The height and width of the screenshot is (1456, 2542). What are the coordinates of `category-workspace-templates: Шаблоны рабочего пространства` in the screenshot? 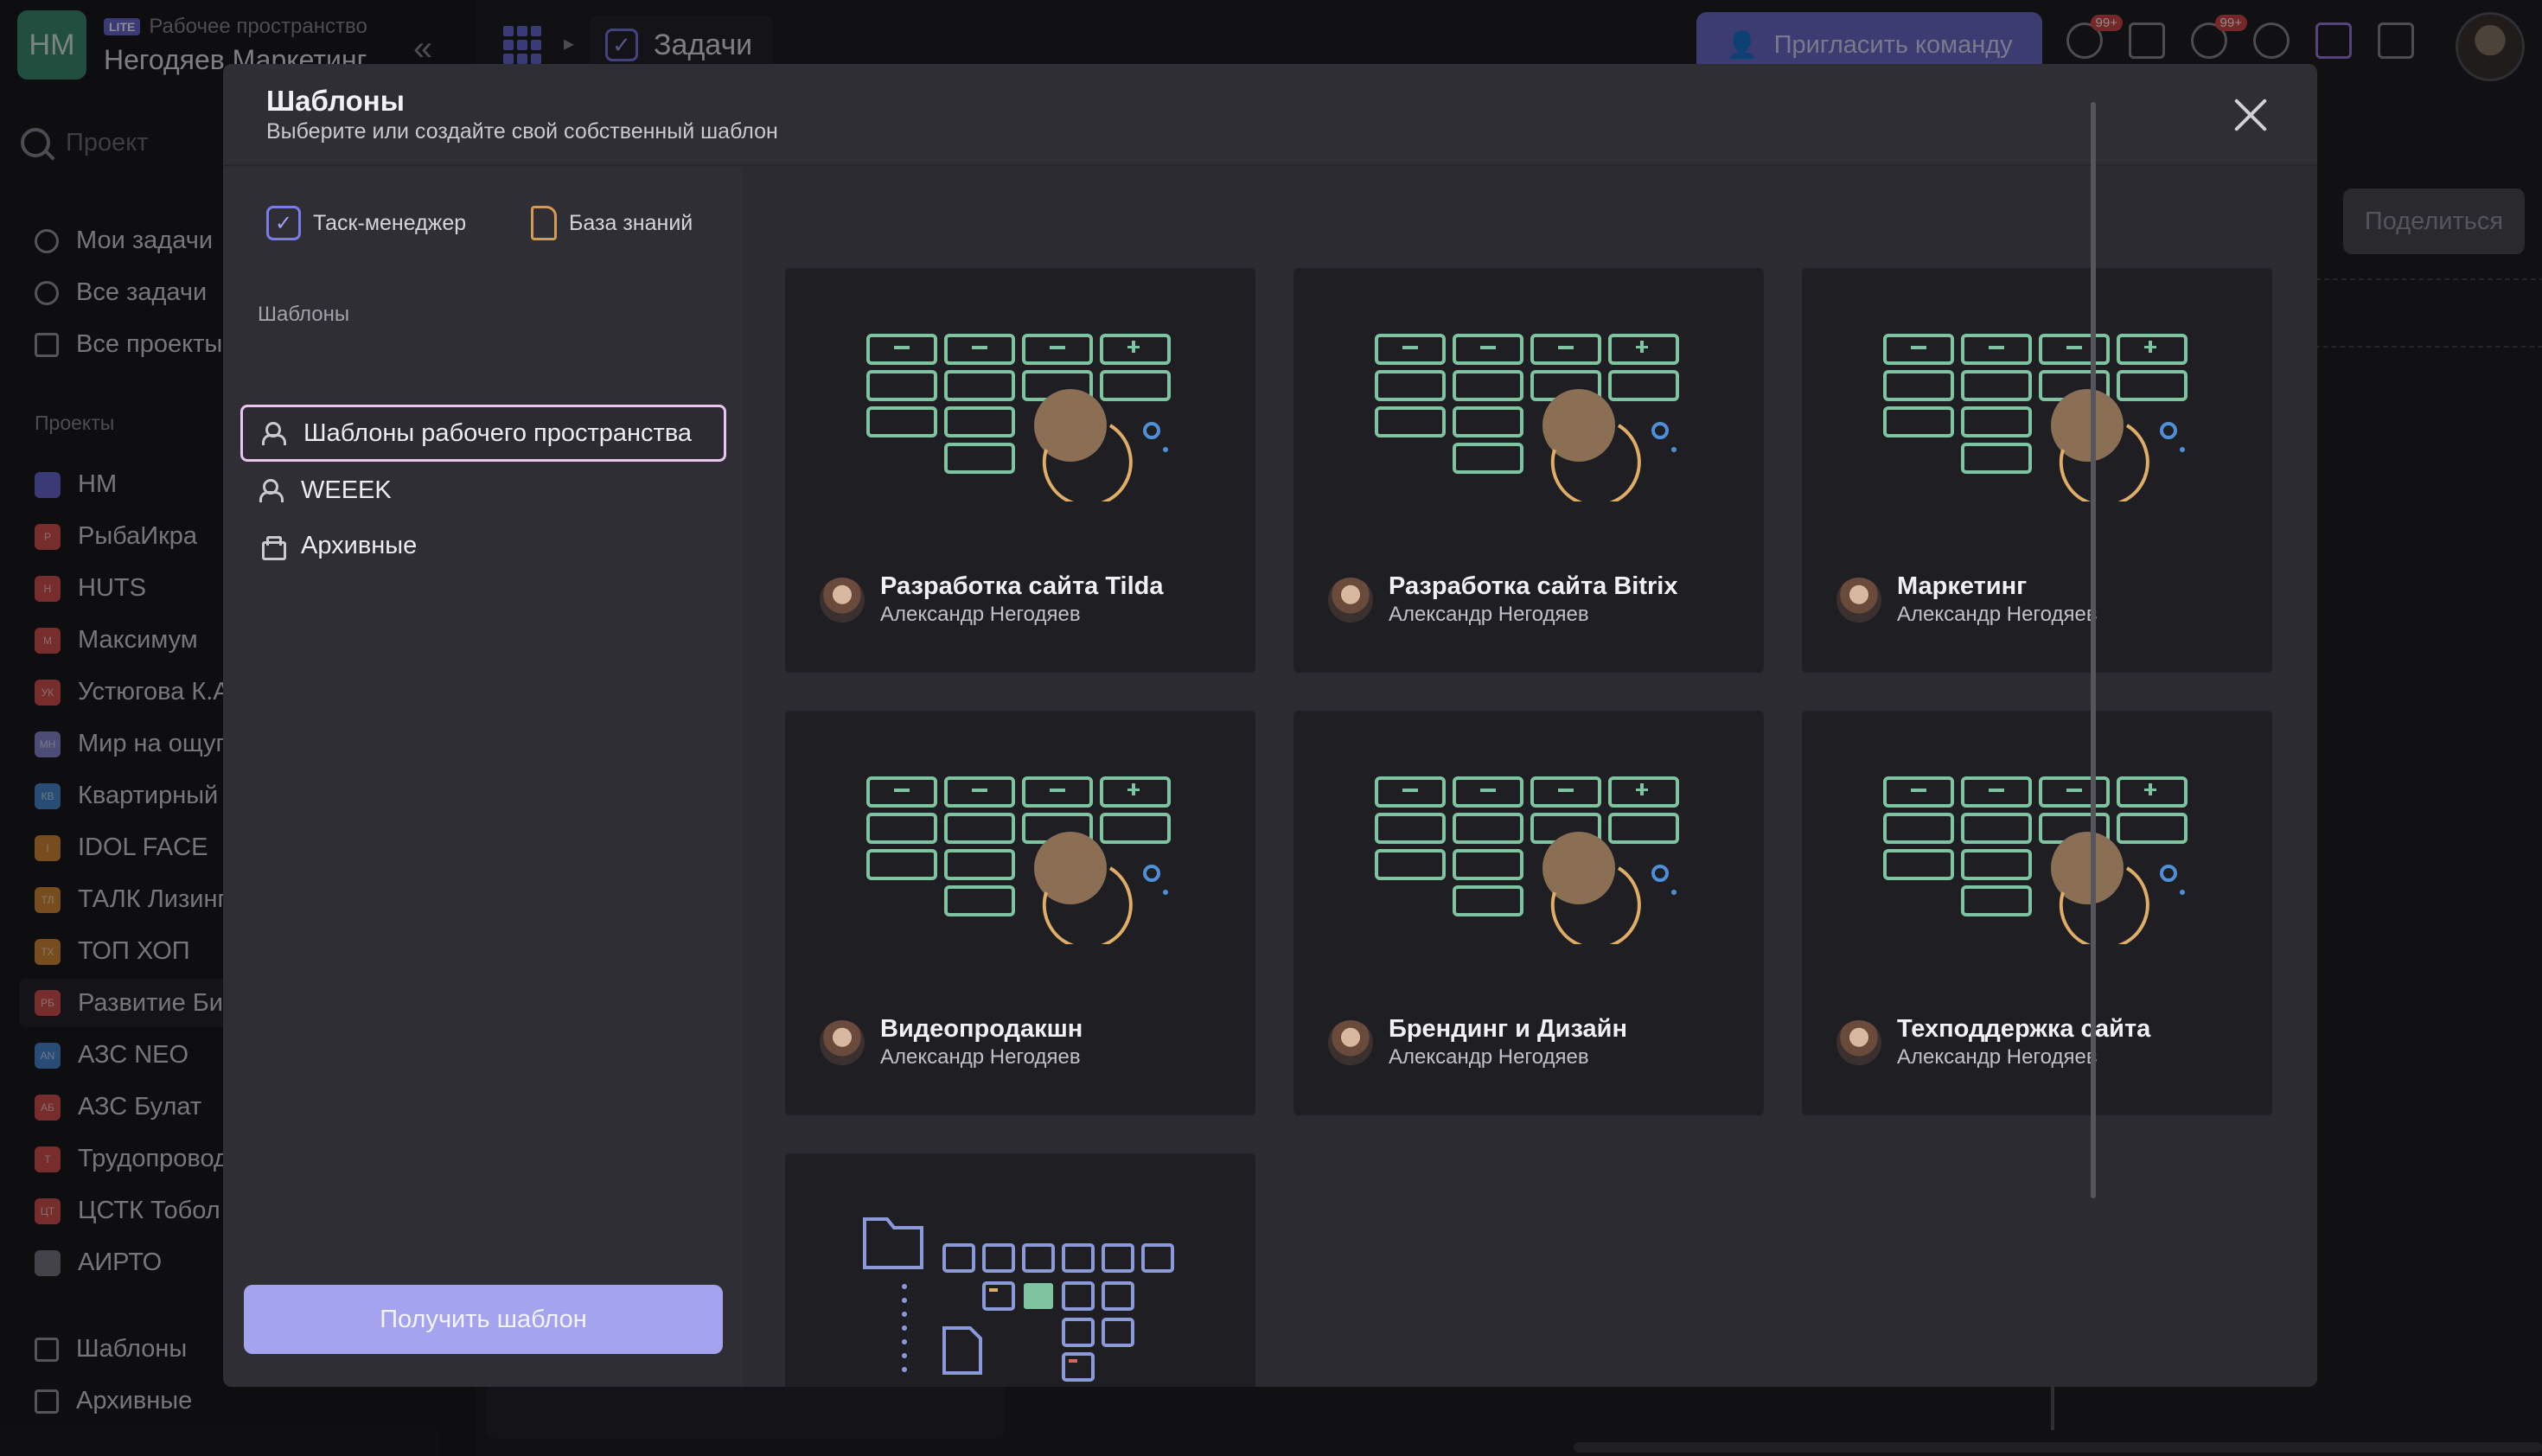 It's located at (483, 434).